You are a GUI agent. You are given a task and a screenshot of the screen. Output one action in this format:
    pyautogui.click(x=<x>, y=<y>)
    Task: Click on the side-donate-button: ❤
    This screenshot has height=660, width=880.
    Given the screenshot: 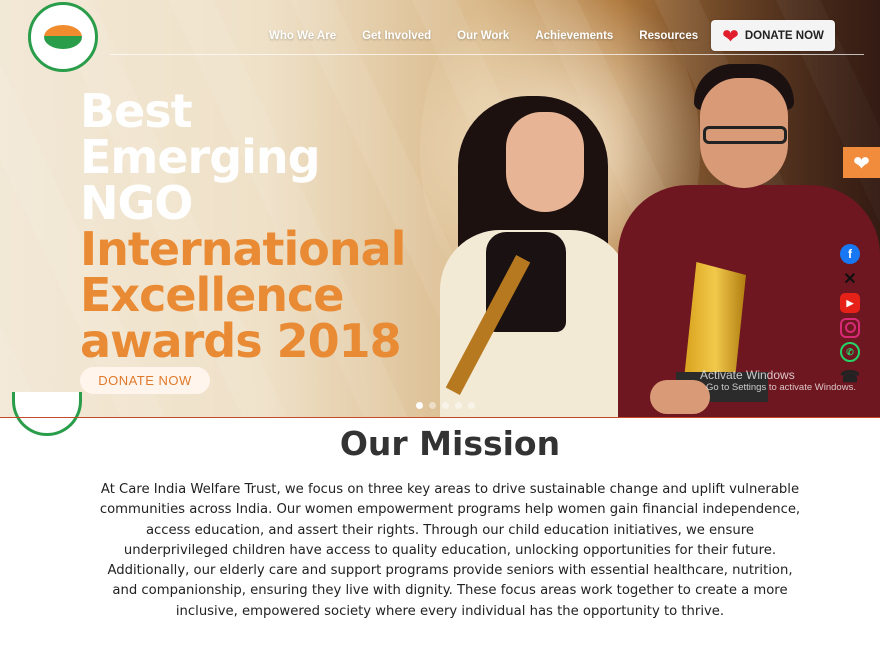 What is the action you would take?
    pyautogui.click(x=861, y=162)
    